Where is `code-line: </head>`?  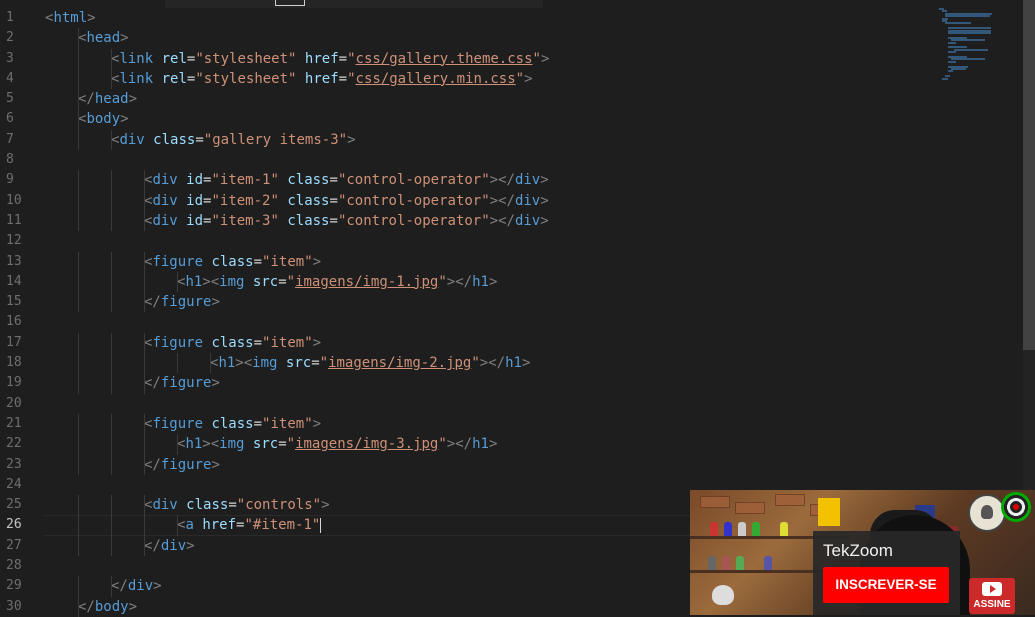
code-line: </head> is located at coordinates (485, 99).